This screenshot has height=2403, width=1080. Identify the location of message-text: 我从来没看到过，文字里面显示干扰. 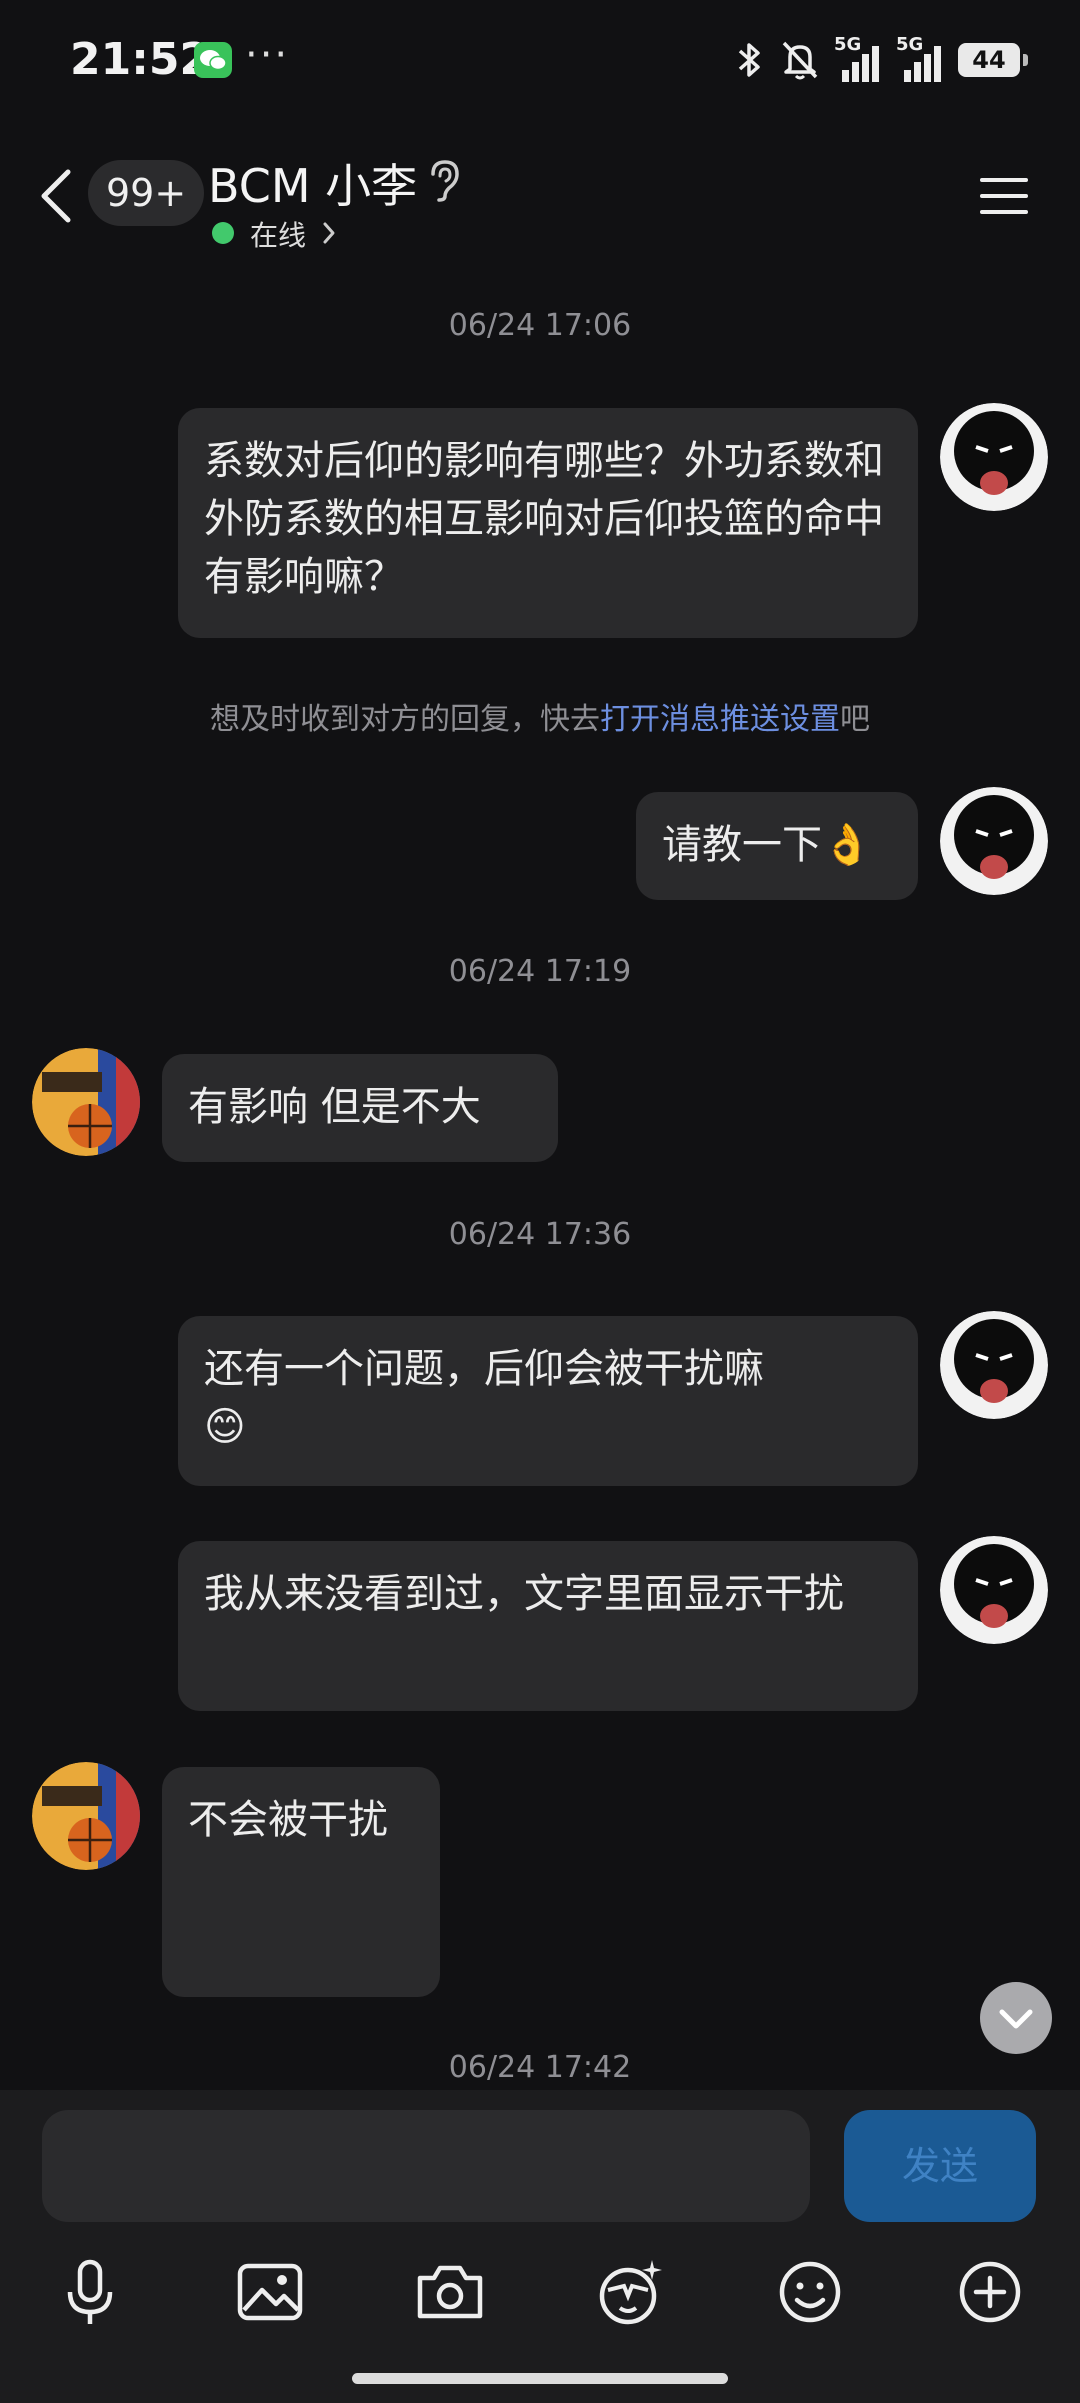
(524, 1594).